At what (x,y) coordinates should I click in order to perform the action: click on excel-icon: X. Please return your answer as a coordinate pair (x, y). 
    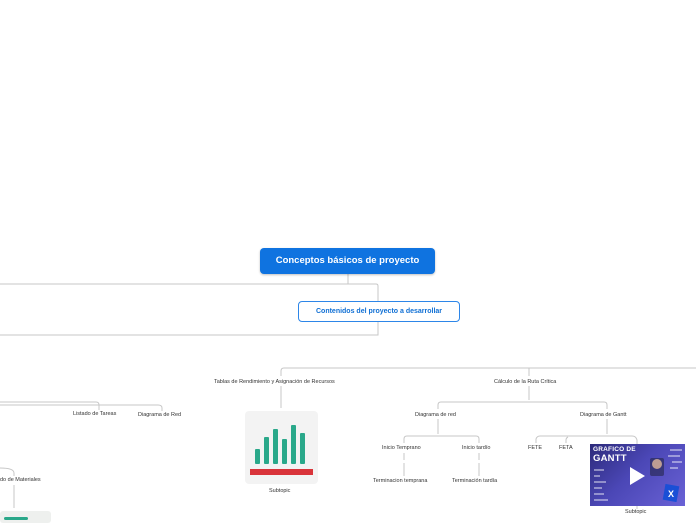
    Looking at the image, I should click on (671, 493).